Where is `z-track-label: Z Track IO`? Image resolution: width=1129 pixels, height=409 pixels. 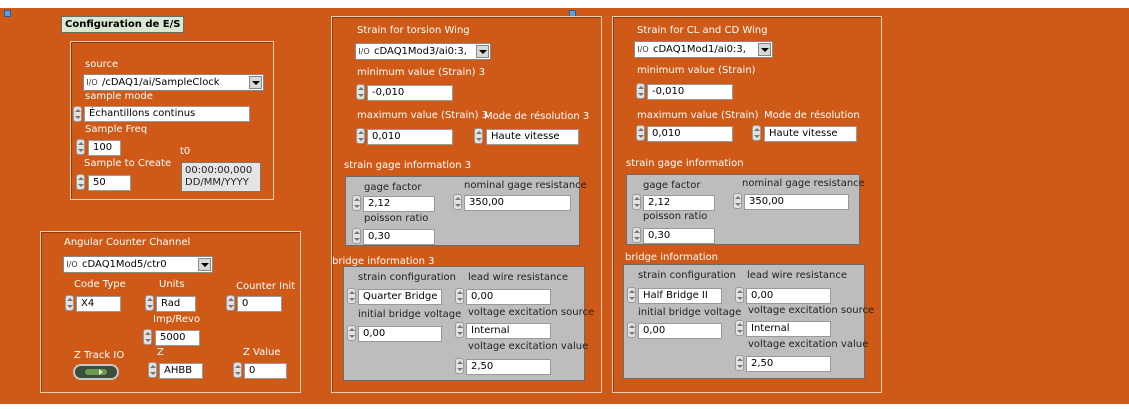
z-track-label: Z Track IO is located at coordinates (99, 355).